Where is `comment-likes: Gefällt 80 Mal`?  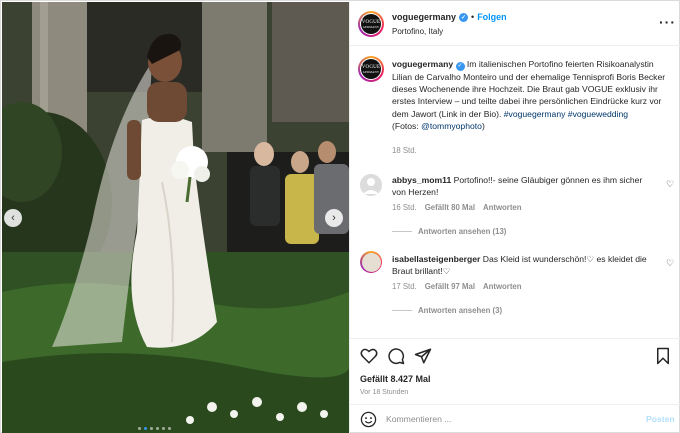 comment-likes: Gefällt 80 Mal is located at coordinates (450, 207).